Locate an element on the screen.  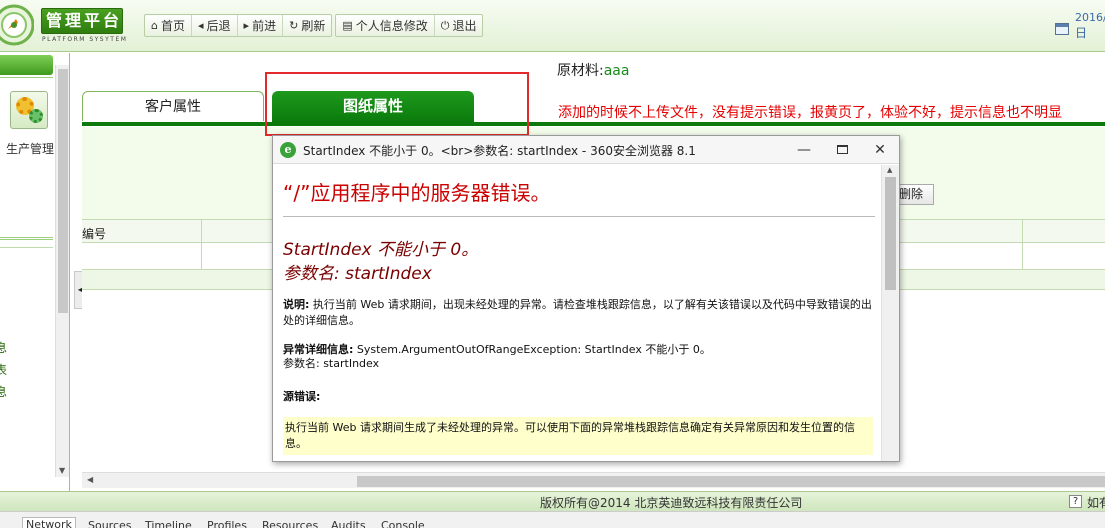
popup-scrollbar: ▲ is located at coordinates (890, 313).